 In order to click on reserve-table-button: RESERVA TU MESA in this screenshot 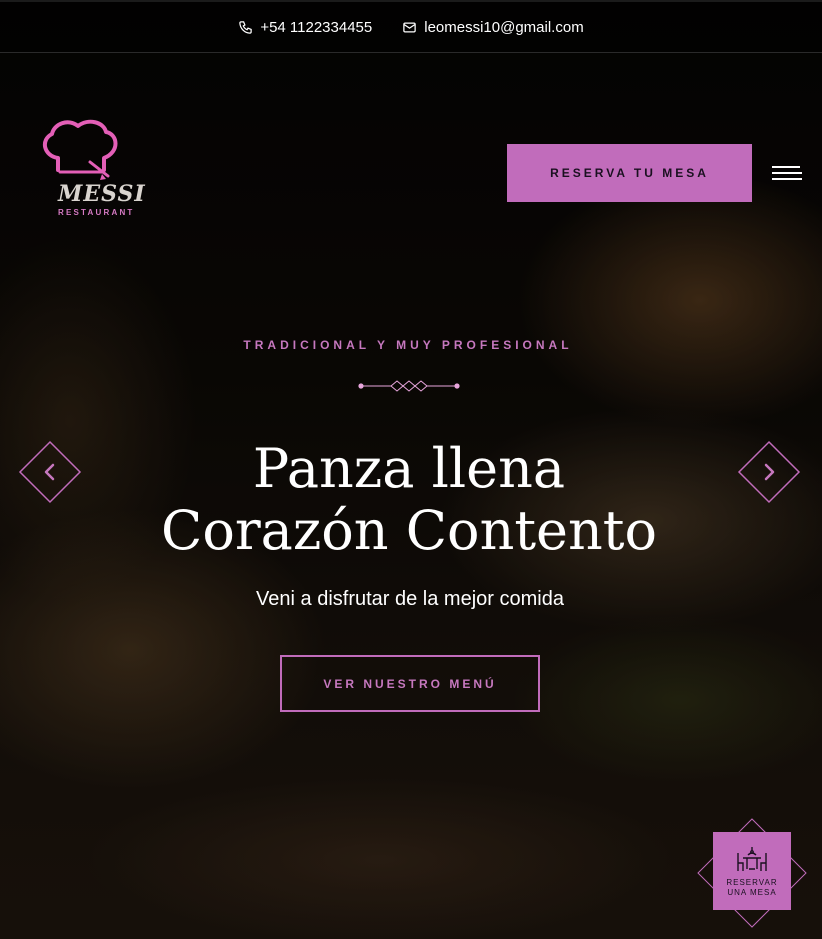, I will do `click(629, 173)`.